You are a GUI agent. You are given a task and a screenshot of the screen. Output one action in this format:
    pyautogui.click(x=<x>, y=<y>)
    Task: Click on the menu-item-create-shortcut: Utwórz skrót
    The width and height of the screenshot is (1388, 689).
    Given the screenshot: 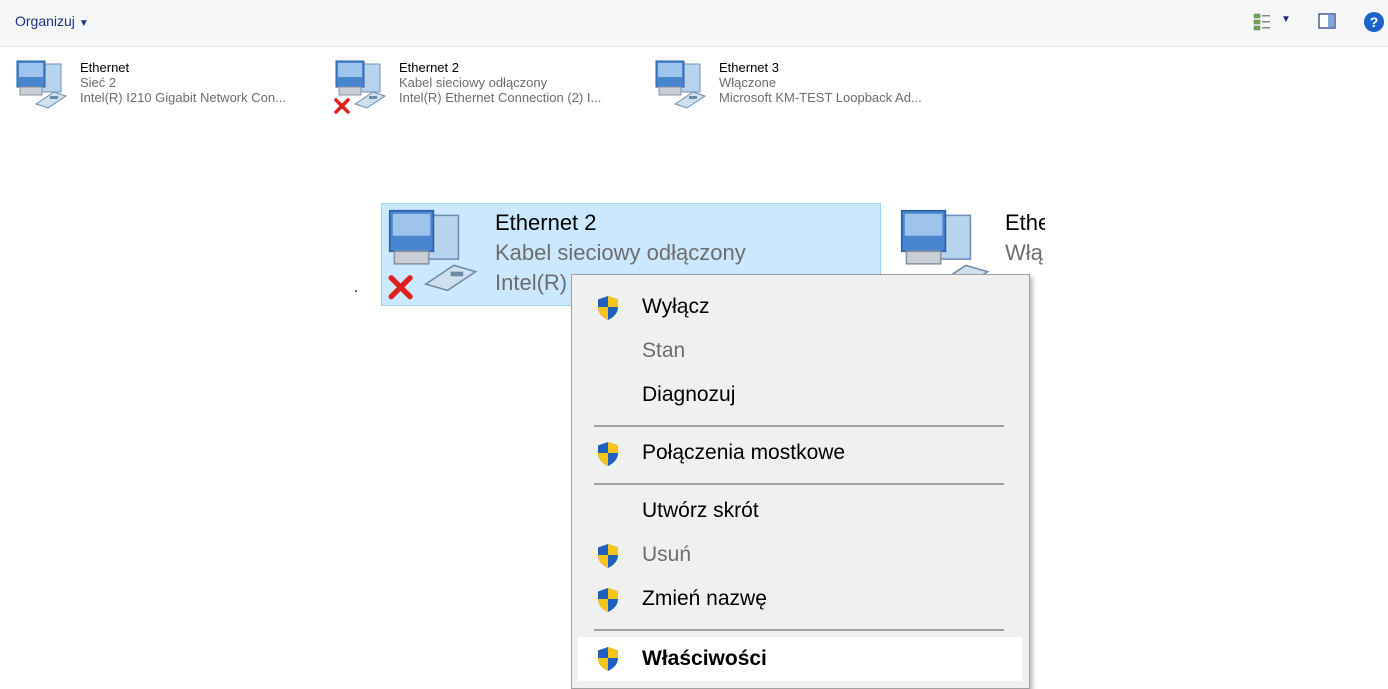 What is the action you would take?
    pyautogui.click(x=800, y=511)
    